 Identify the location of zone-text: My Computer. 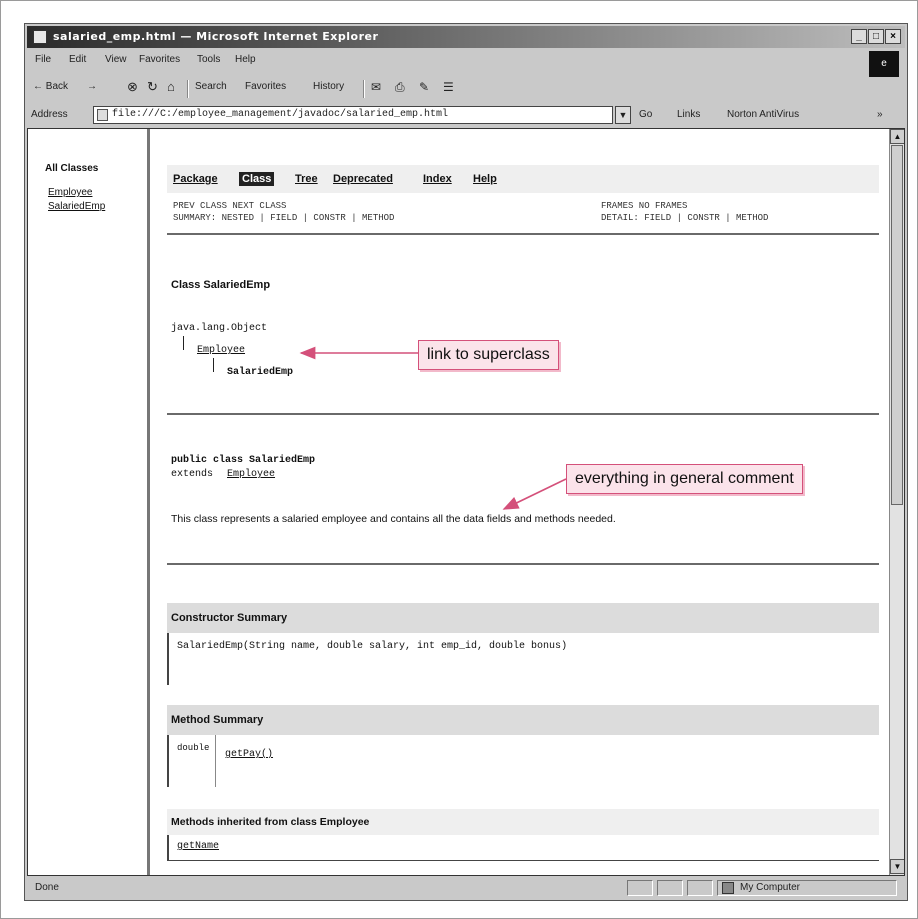
(770, 887).